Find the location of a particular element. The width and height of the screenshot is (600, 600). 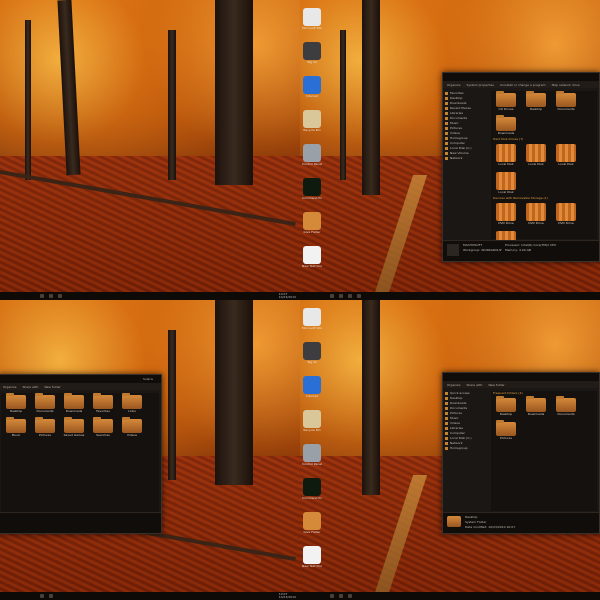

folder-item: Links is located at coordinates (132, 403).